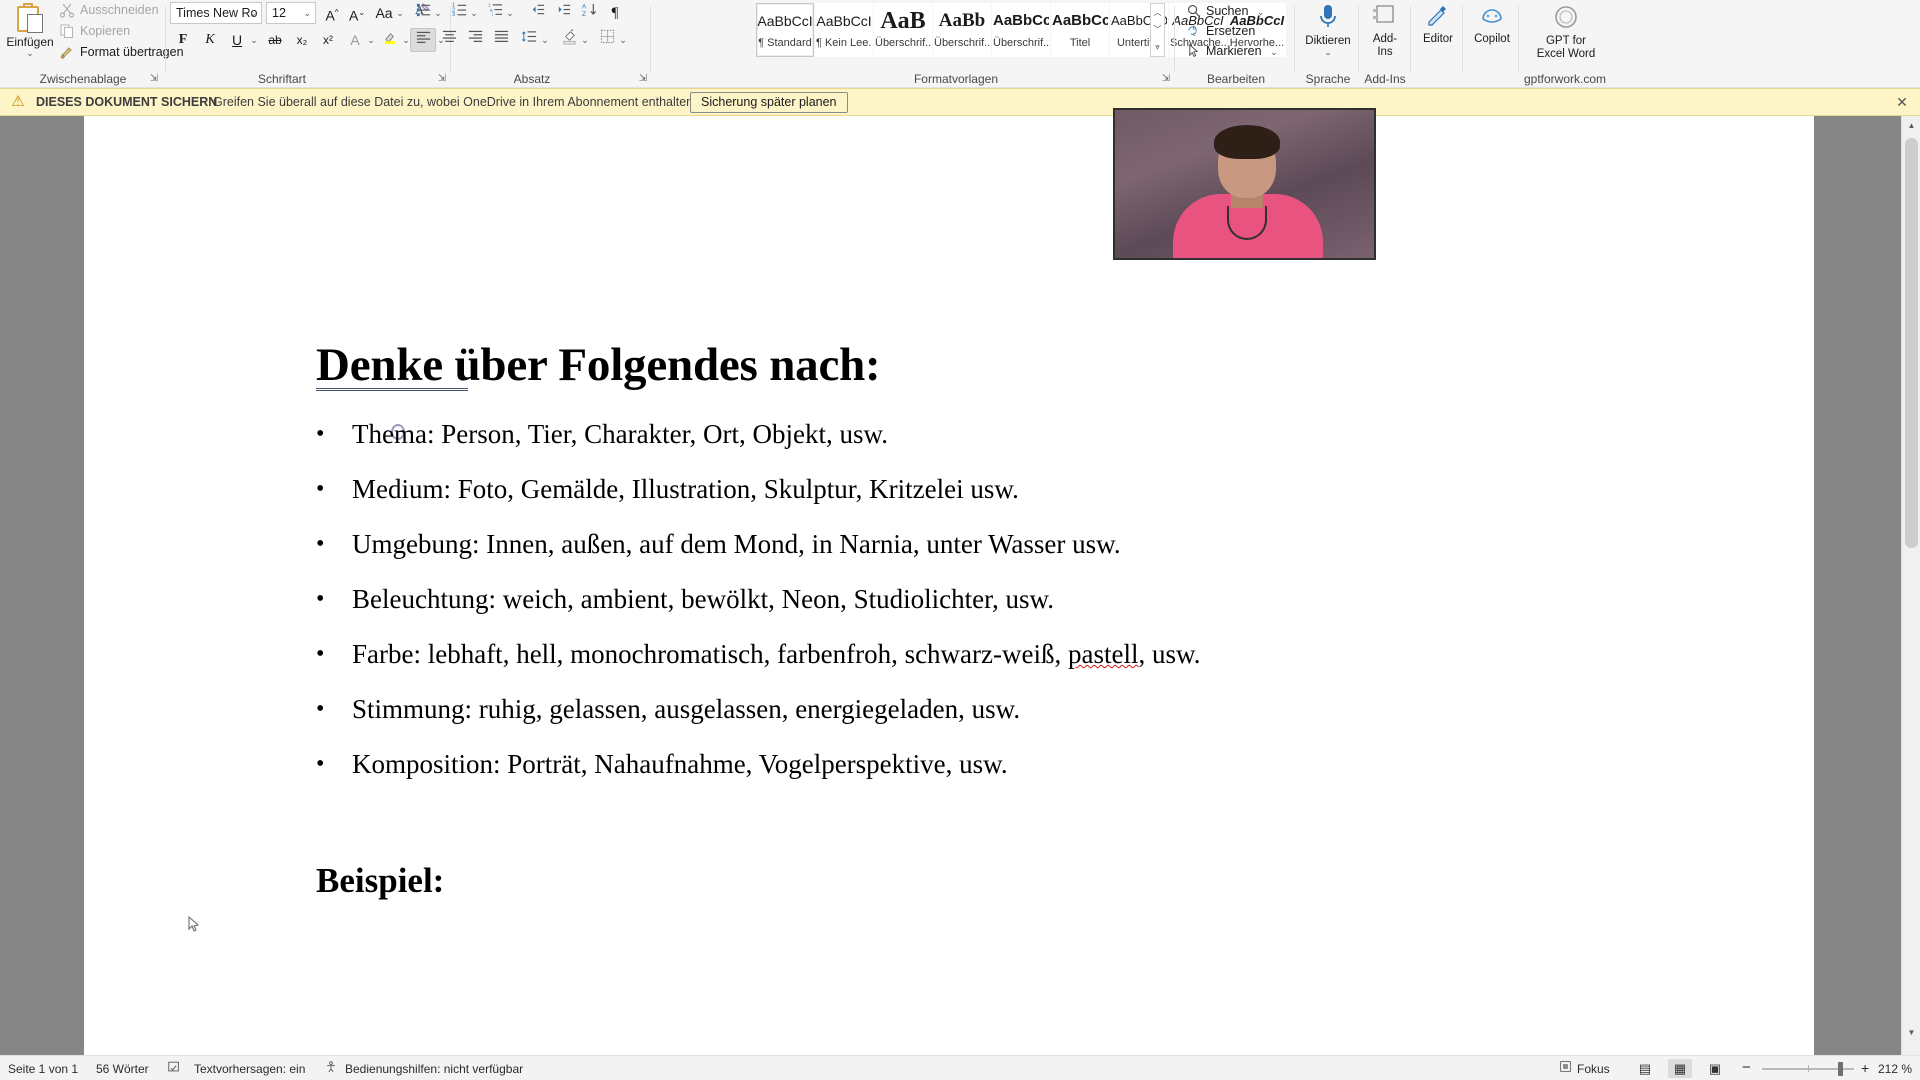 This screenshot has height=1080, width=1920. I want to click on justify-button, so click(501, 40).